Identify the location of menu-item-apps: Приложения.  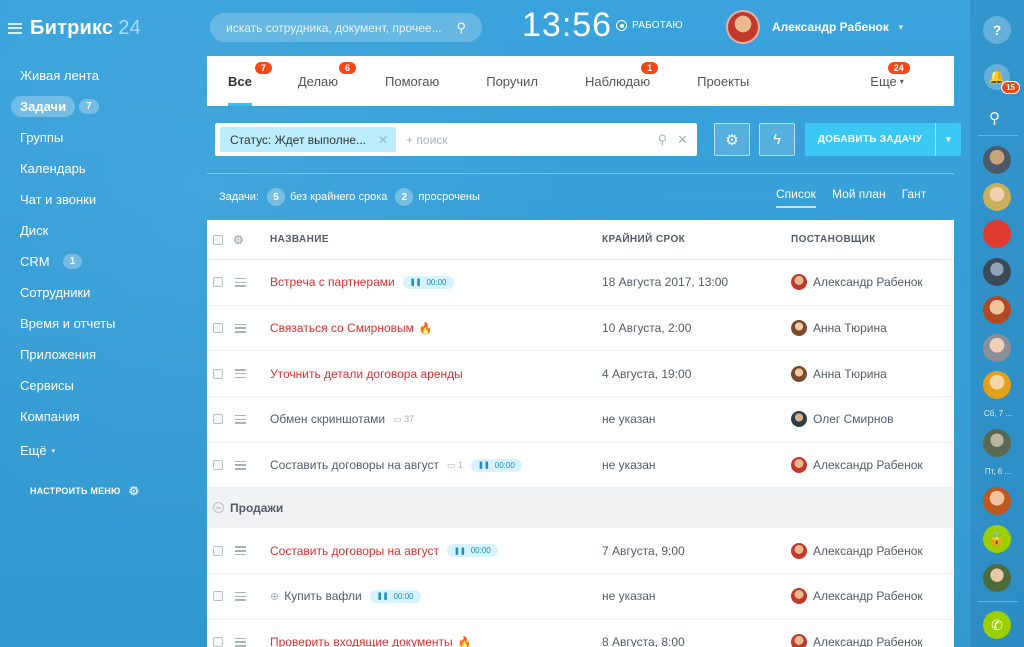
(105, 354).